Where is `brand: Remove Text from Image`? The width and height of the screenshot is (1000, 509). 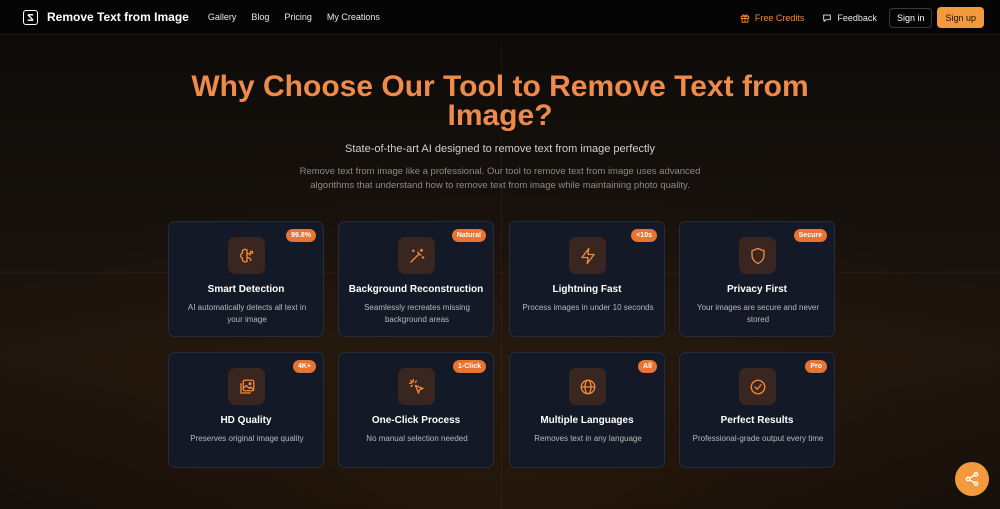
brand: Remove Text from Image is located at coordinates (106, 17).